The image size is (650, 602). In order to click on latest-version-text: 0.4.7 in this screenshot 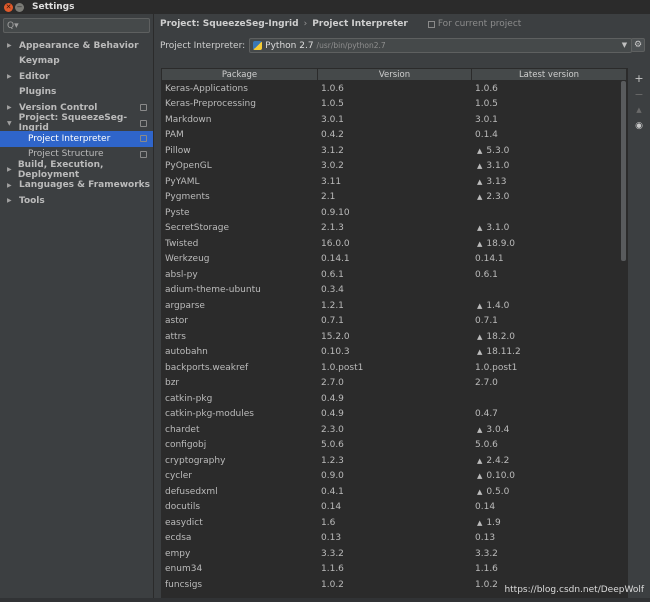, I will do `click(486, 414)`.